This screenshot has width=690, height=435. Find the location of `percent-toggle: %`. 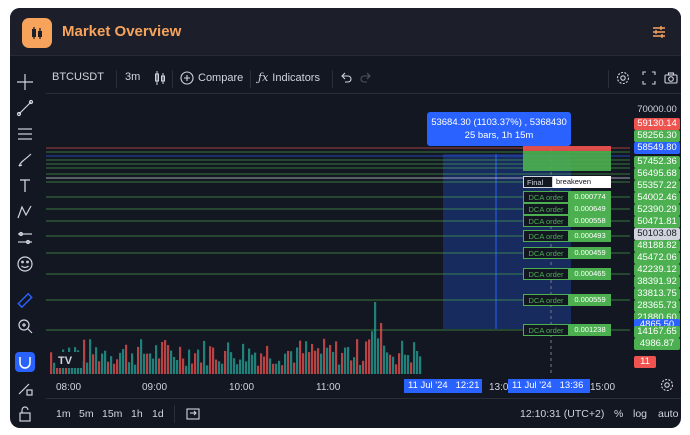

percent-toggle: % is located at coordinates (618, 414).